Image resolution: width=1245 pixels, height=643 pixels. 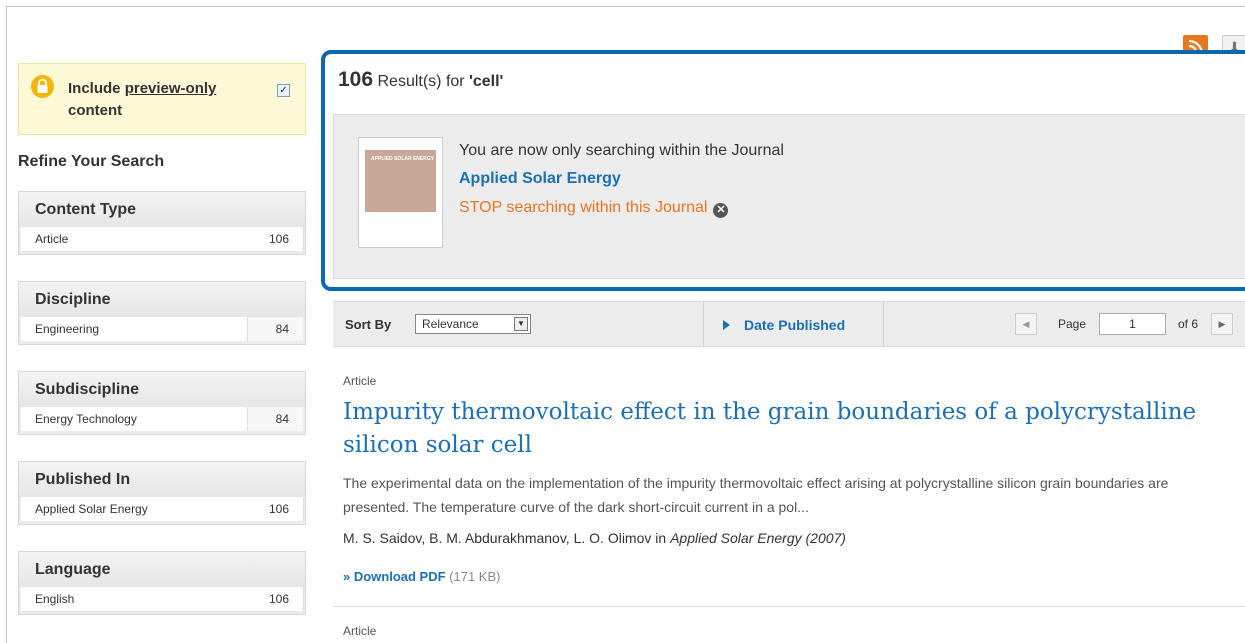 I want to click on facet-item-label: Engineering, so click(x=67, y=329).